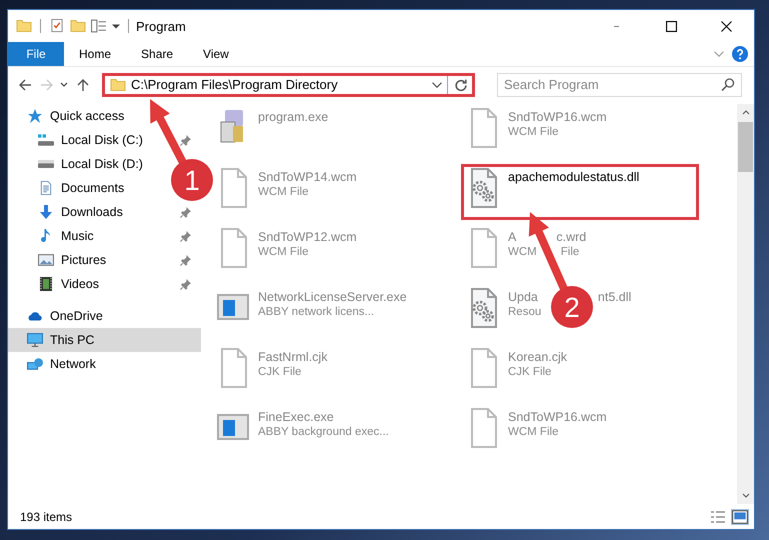 This screenshot has height=540, width=769. I want to click on step-badge: 1, so click(192, 180).